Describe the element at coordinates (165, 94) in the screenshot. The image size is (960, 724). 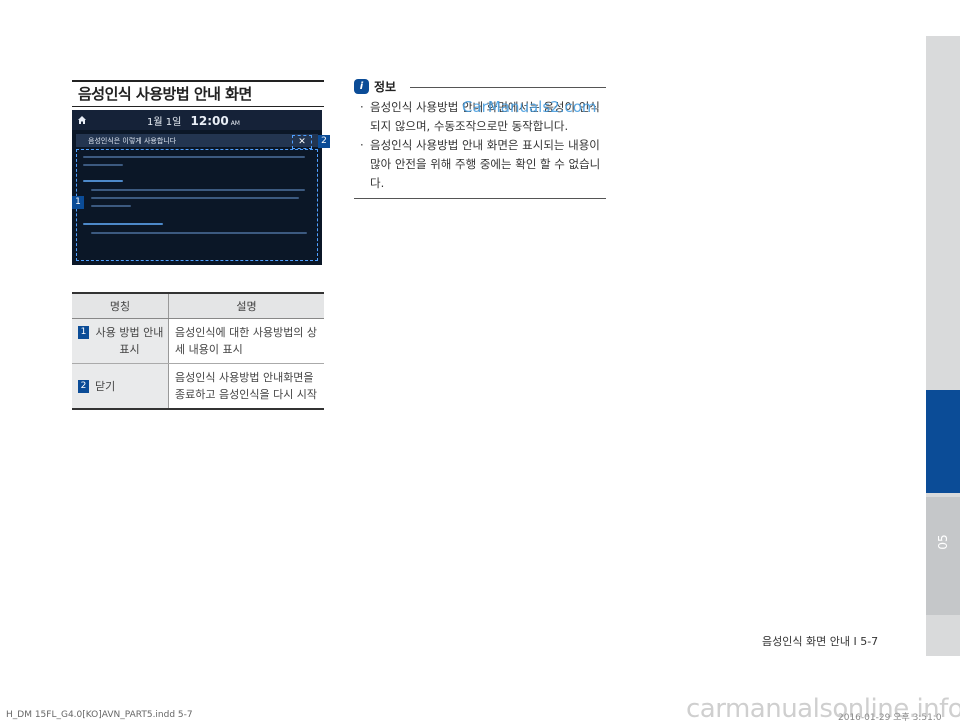
I see `section-title: 음성인식 사용방법 안내 화면` at that location.